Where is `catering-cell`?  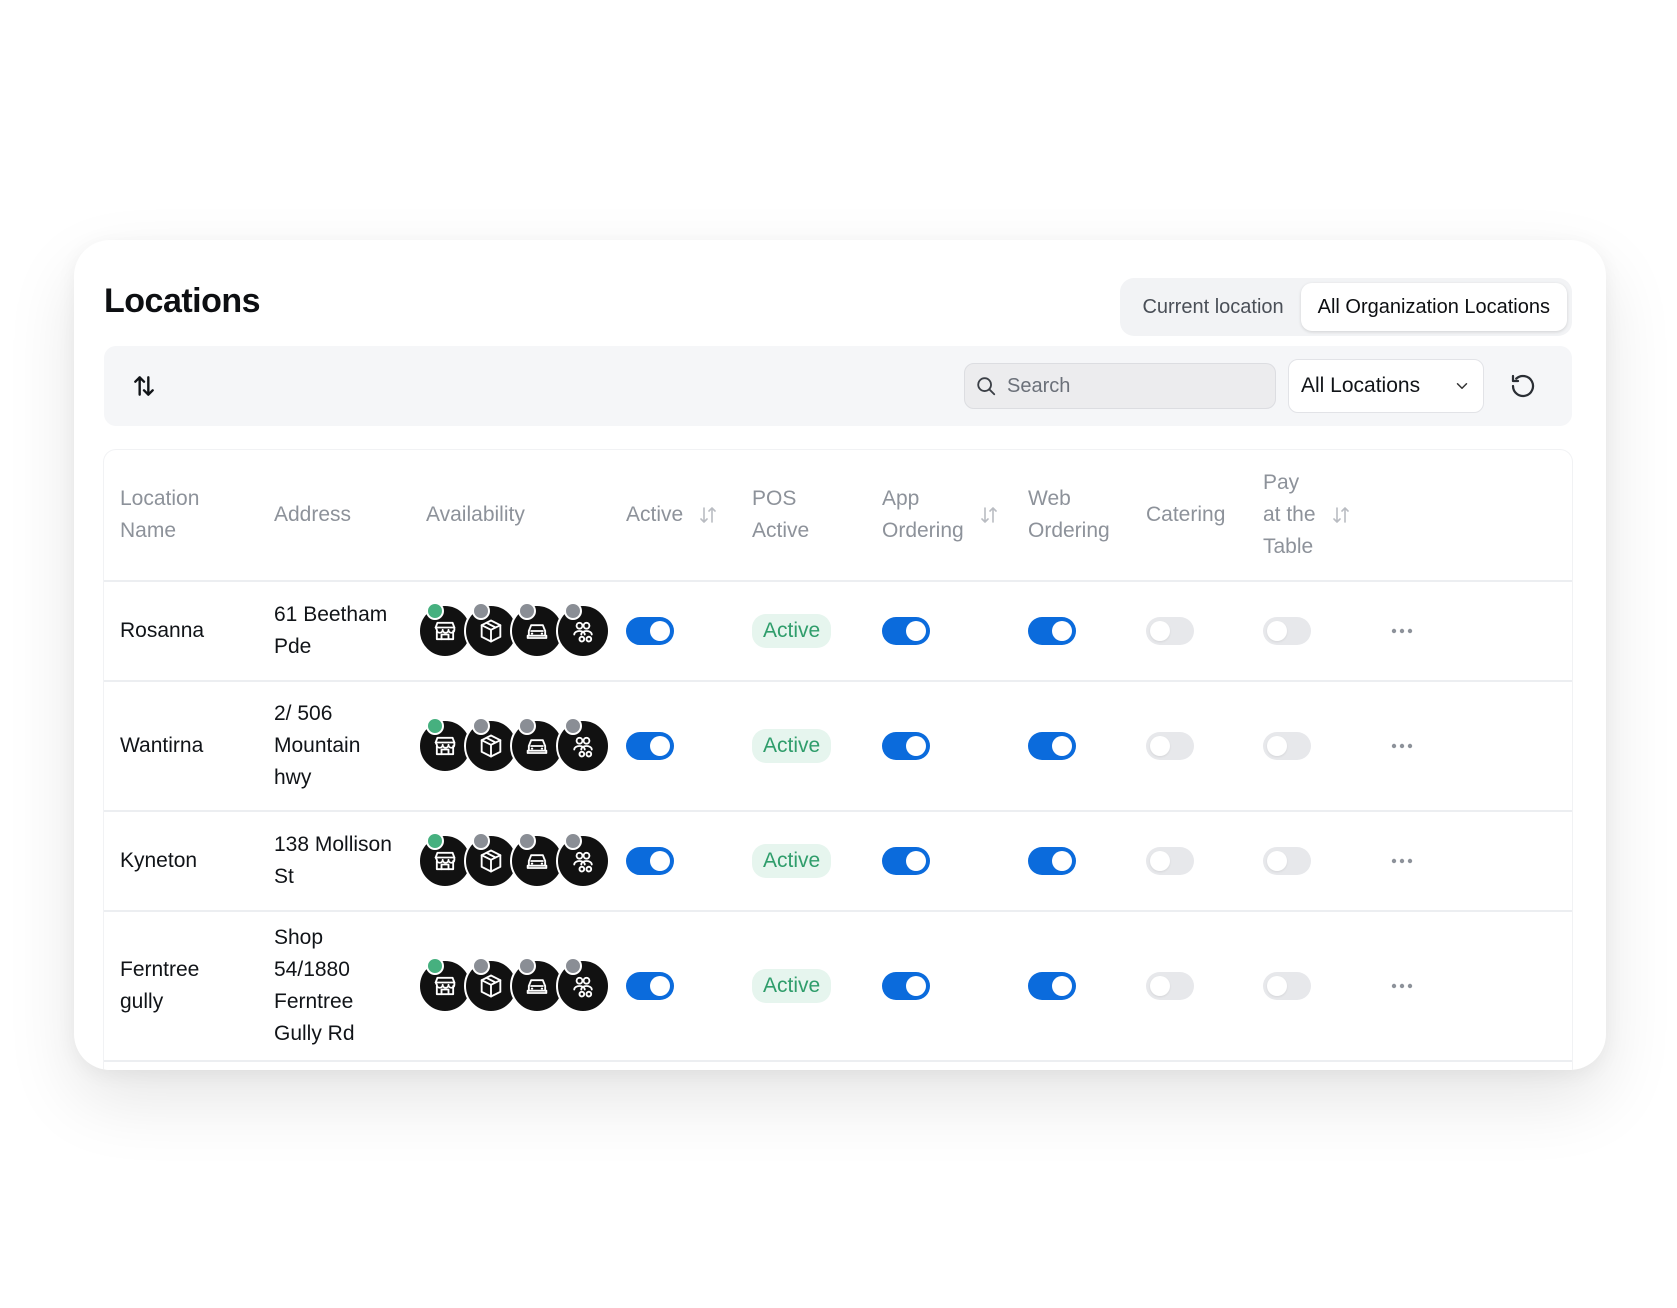
catering-cell is located at coordinates (1170, 986).